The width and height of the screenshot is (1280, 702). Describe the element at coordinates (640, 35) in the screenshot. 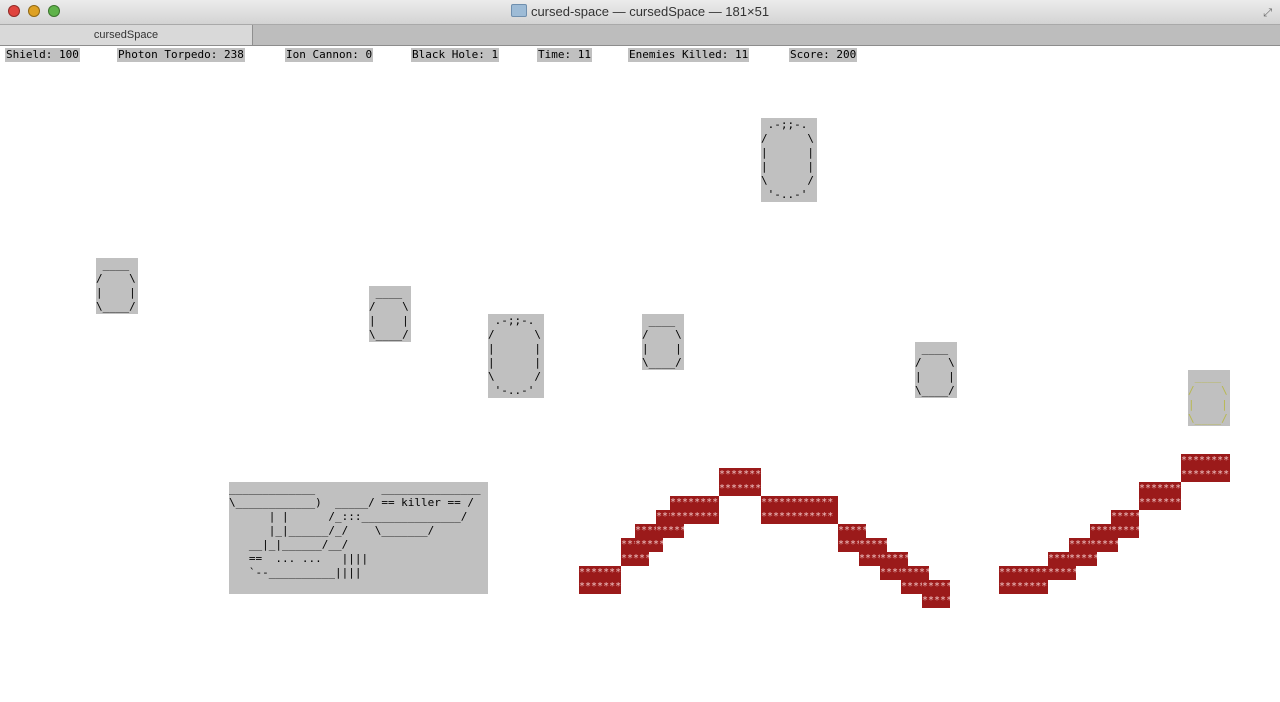

I see `tab-bar: cursedSpace` at that location.